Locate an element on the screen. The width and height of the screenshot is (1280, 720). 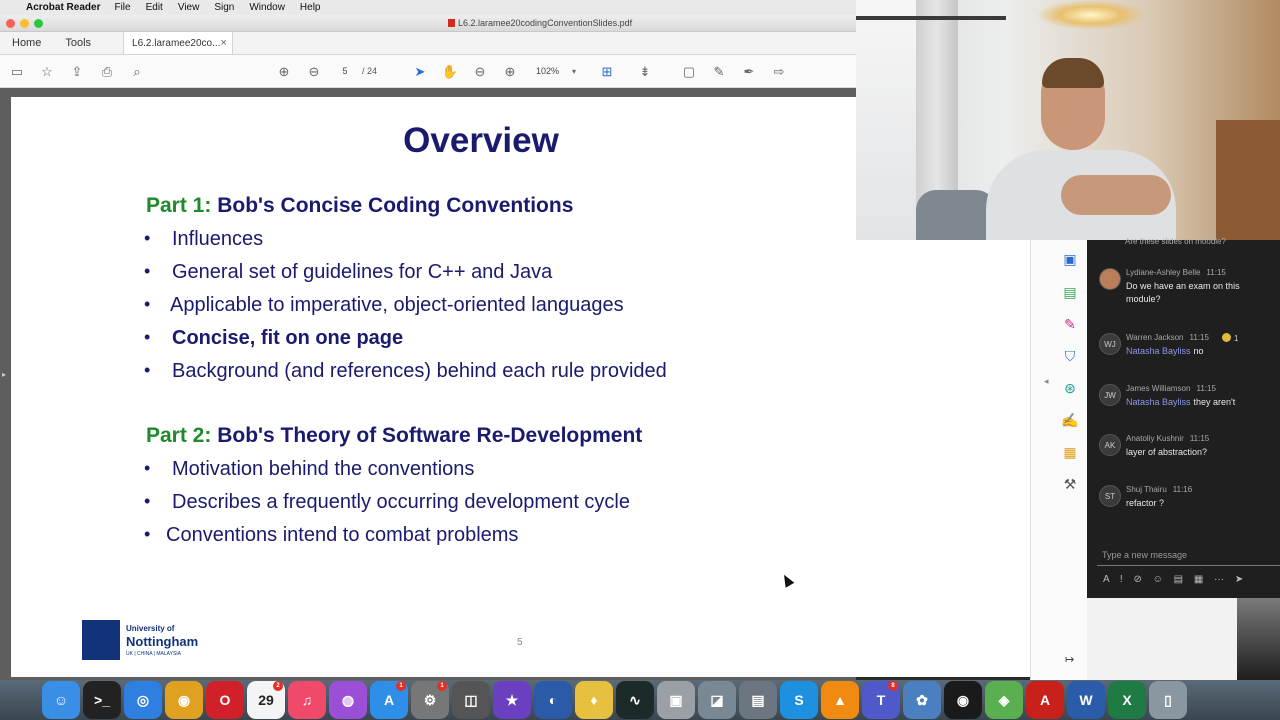
protect-icon: ⛉ is located at coordinates (1070, 356).